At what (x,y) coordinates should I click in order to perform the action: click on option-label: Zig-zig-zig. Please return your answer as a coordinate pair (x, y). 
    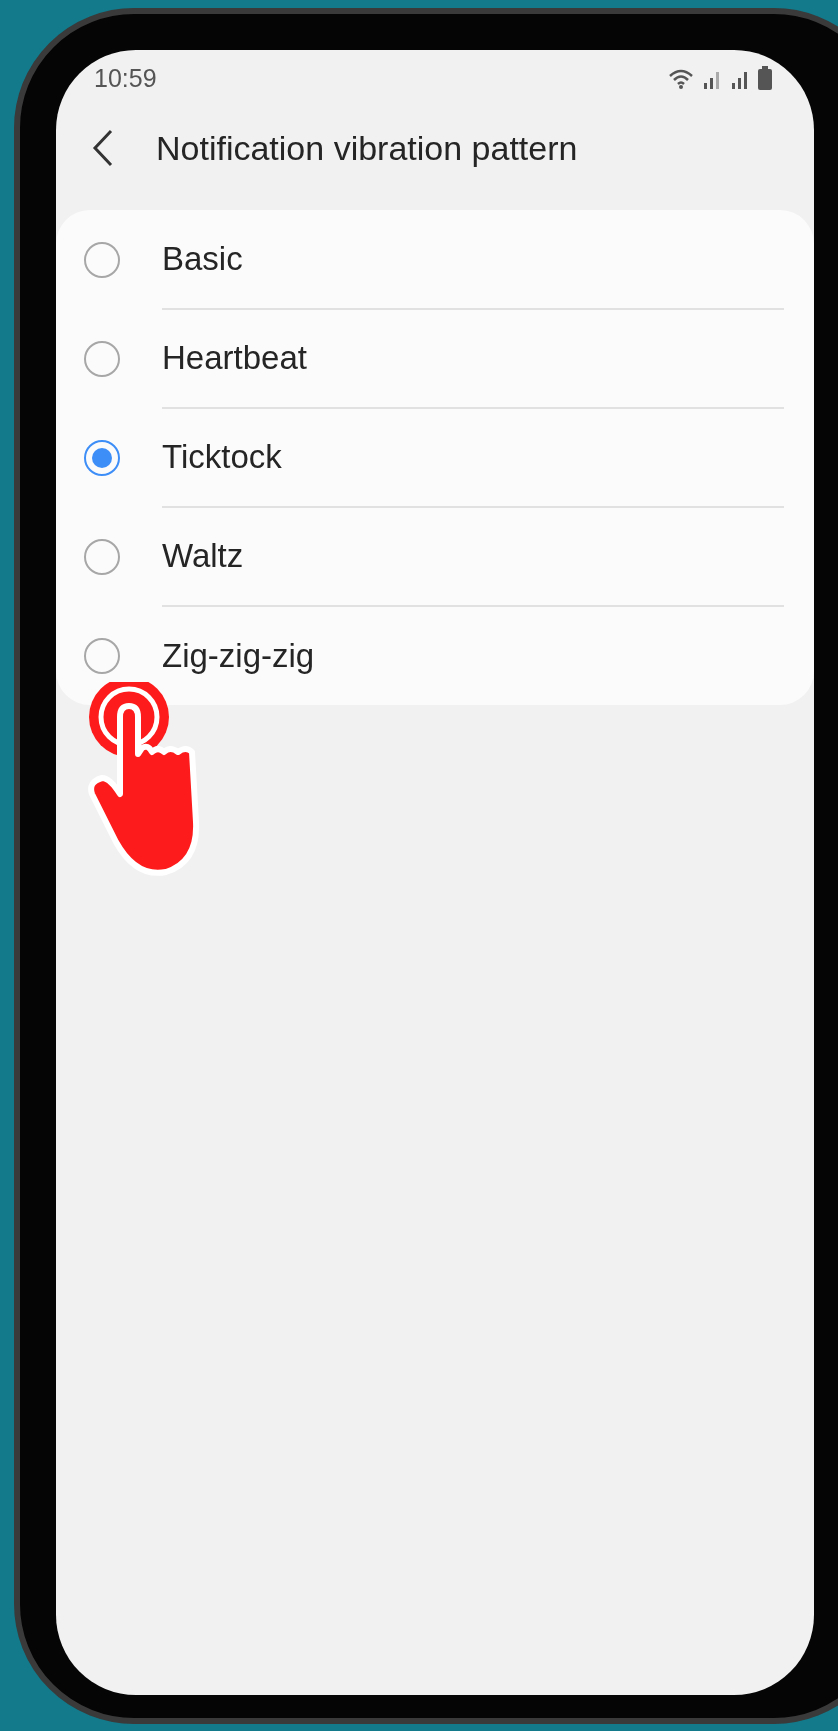
    Looking at the image, I should click on (238, 655).